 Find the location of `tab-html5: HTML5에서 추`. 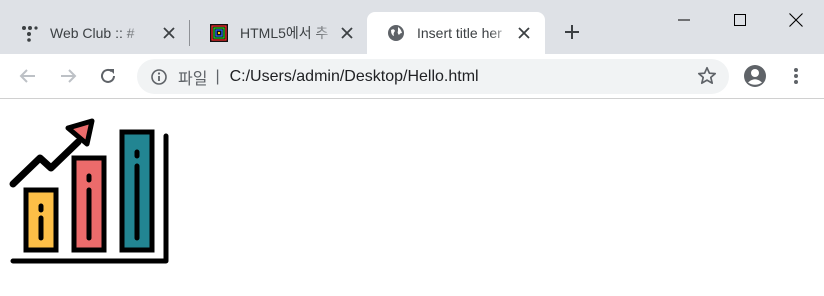

tab-html5: HTML5에서 추 is located at coordinates (279, 33).